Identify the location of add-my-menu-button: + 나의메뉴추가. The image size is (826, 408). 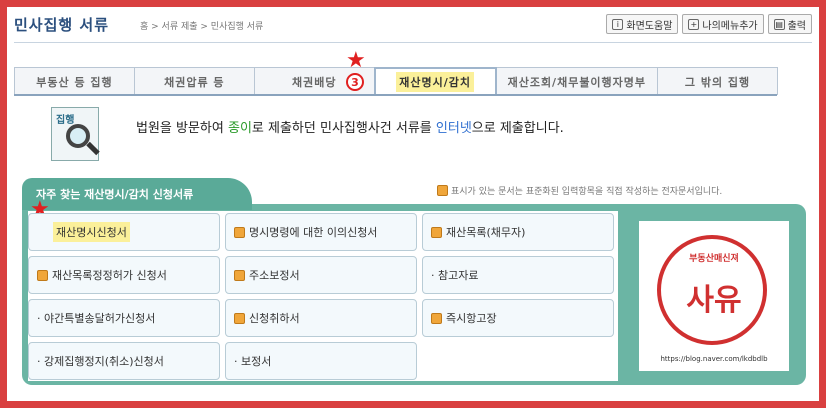
(723, 24).